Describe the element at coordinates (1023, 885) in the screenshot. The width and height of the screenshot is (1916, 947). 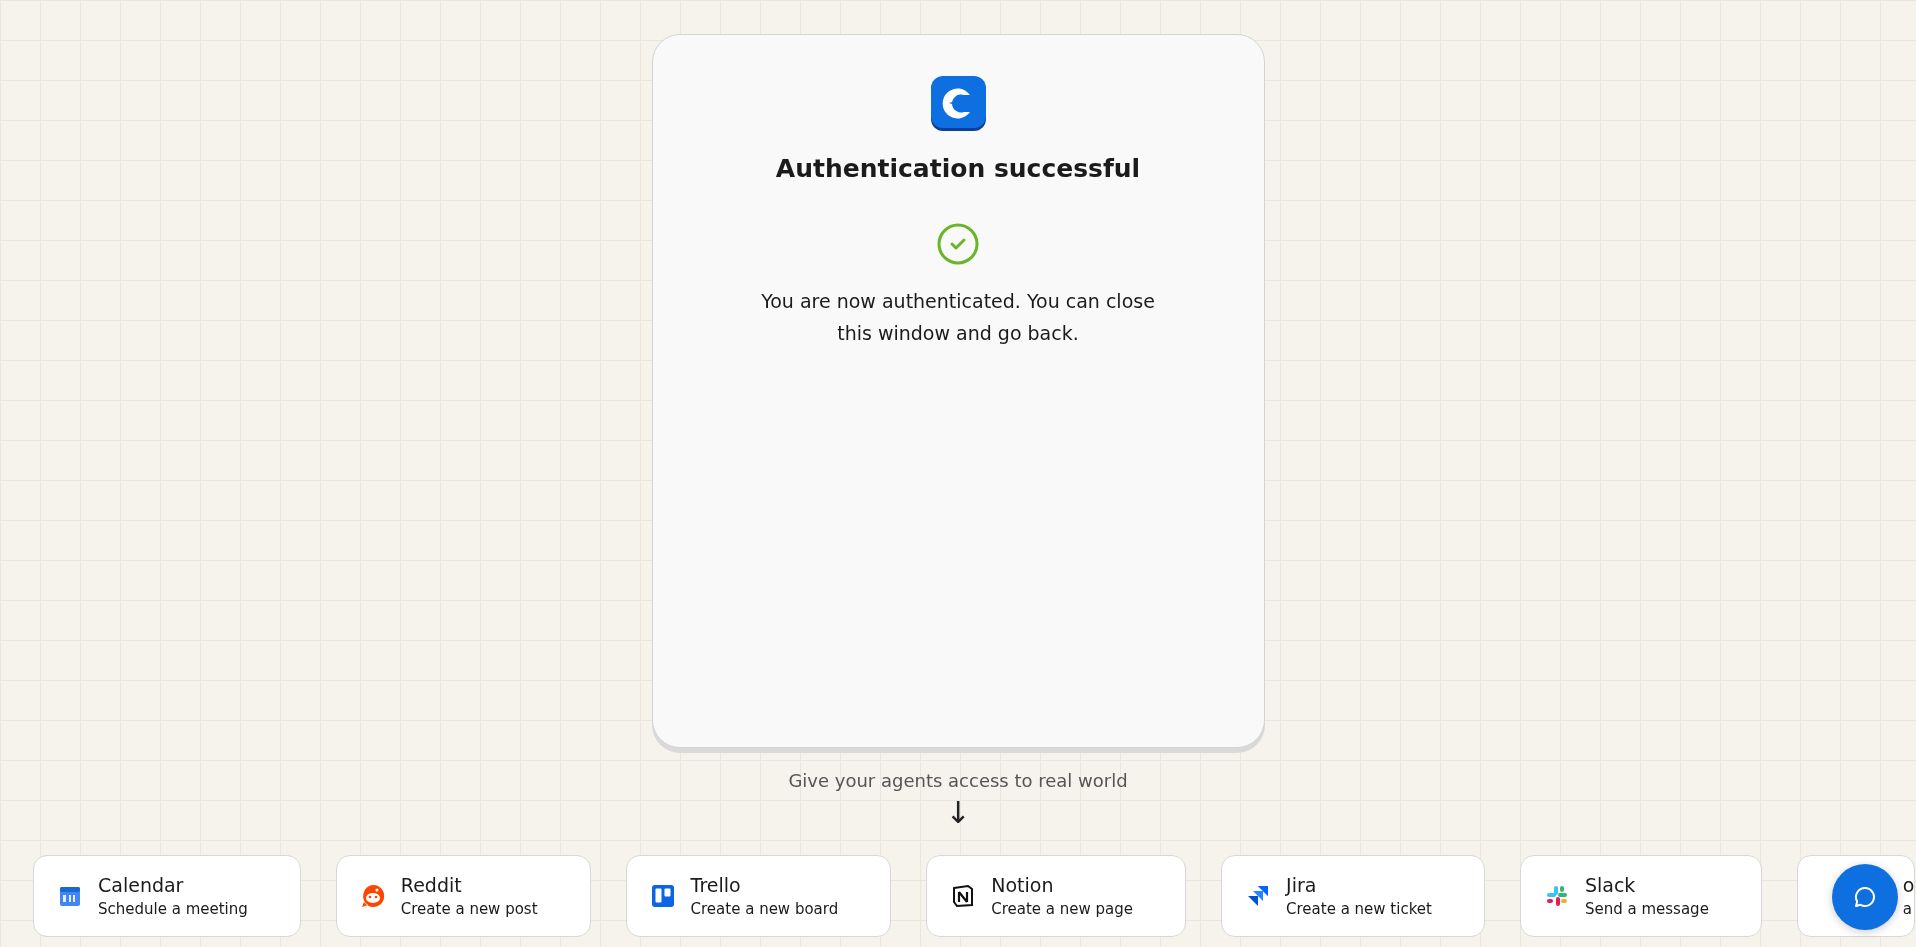
I see `integration-name: Notion` at that location.